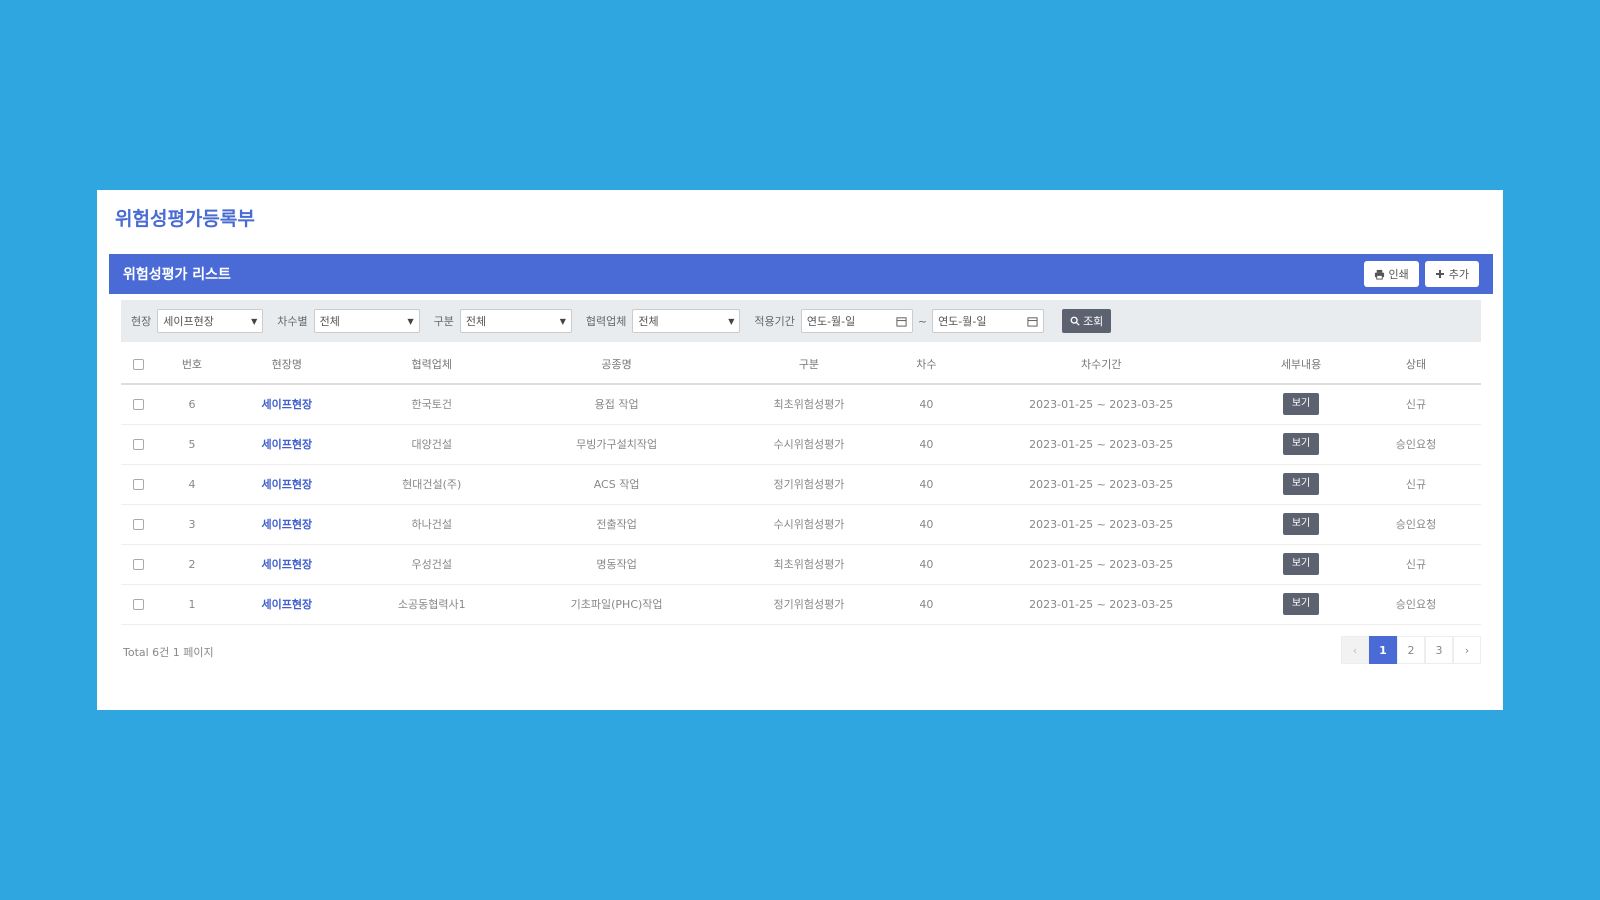  I want to click on search-button: 조회, so click(1087, 321).